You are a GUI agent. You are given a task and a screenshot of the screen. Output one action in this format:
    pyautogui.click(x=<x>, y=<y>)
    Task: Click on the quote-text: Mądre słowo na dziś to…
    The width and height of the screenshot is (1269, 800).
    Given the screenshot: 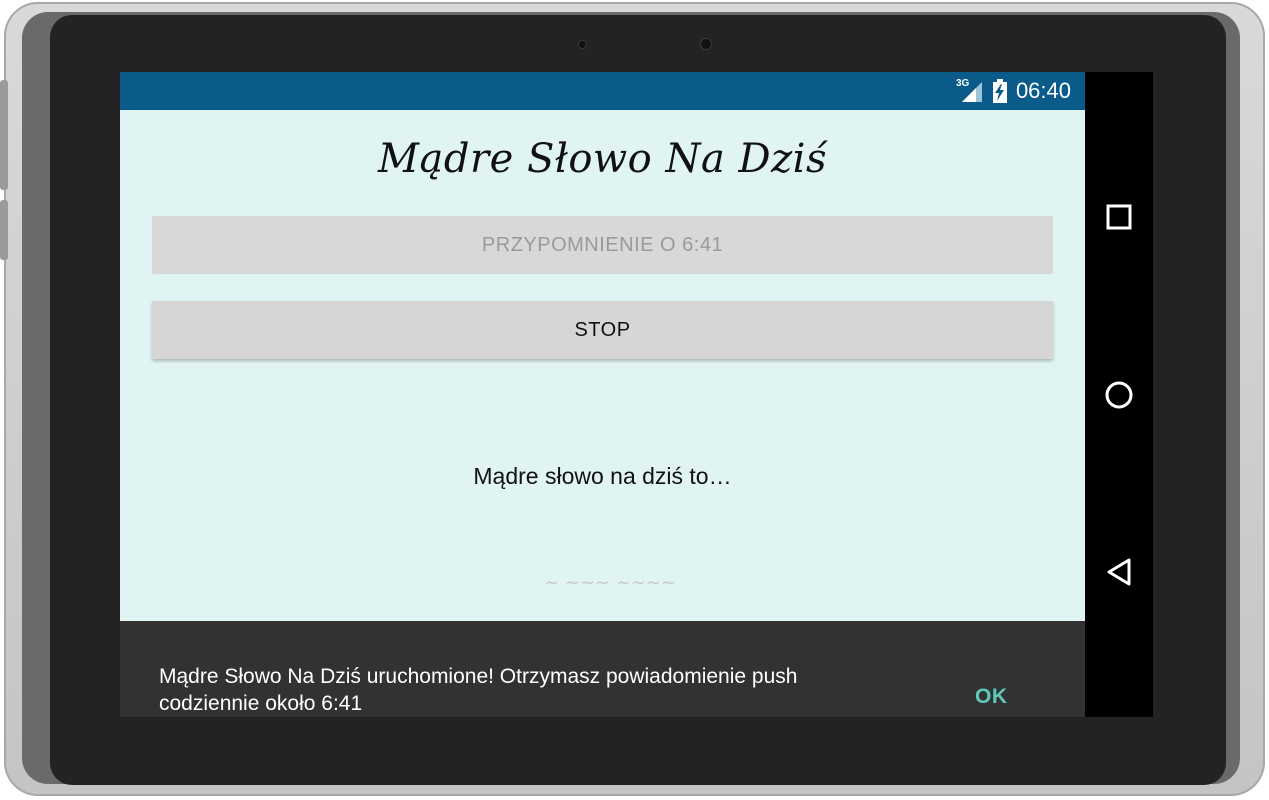 What is the action you would take?
    pyautogui.click(x=602, y=476)
    